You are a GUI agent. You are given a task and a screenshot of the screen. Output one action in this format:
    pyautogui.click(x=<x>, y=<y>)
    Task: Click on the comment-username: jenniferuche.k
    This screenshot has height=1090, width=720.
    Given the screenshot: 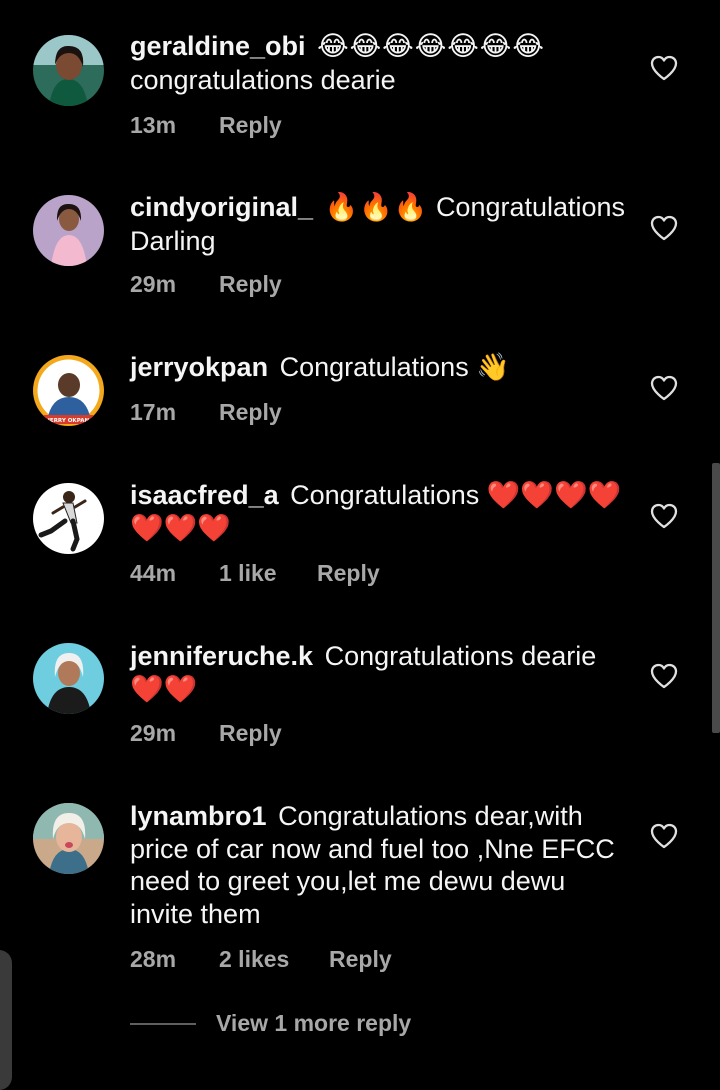 What is the action you would take?
    pyautogui.click(x=221, y=656)
    